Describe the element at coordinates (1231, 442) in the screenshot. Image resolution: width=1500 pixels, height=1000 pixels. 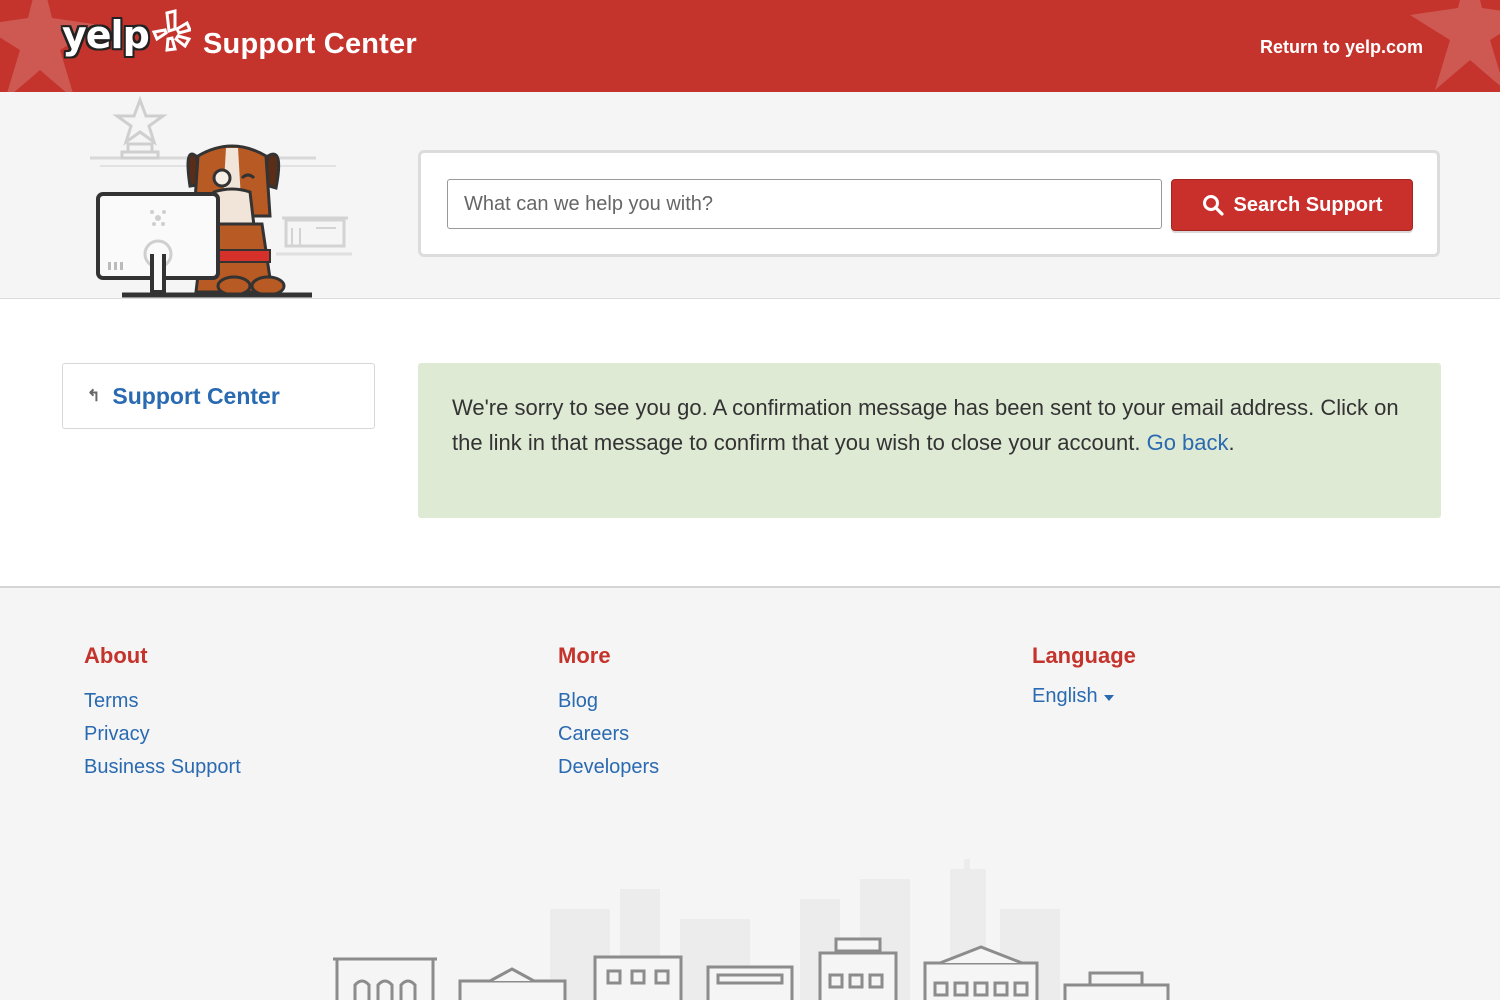
I see `notice-trailing: .` at that location.